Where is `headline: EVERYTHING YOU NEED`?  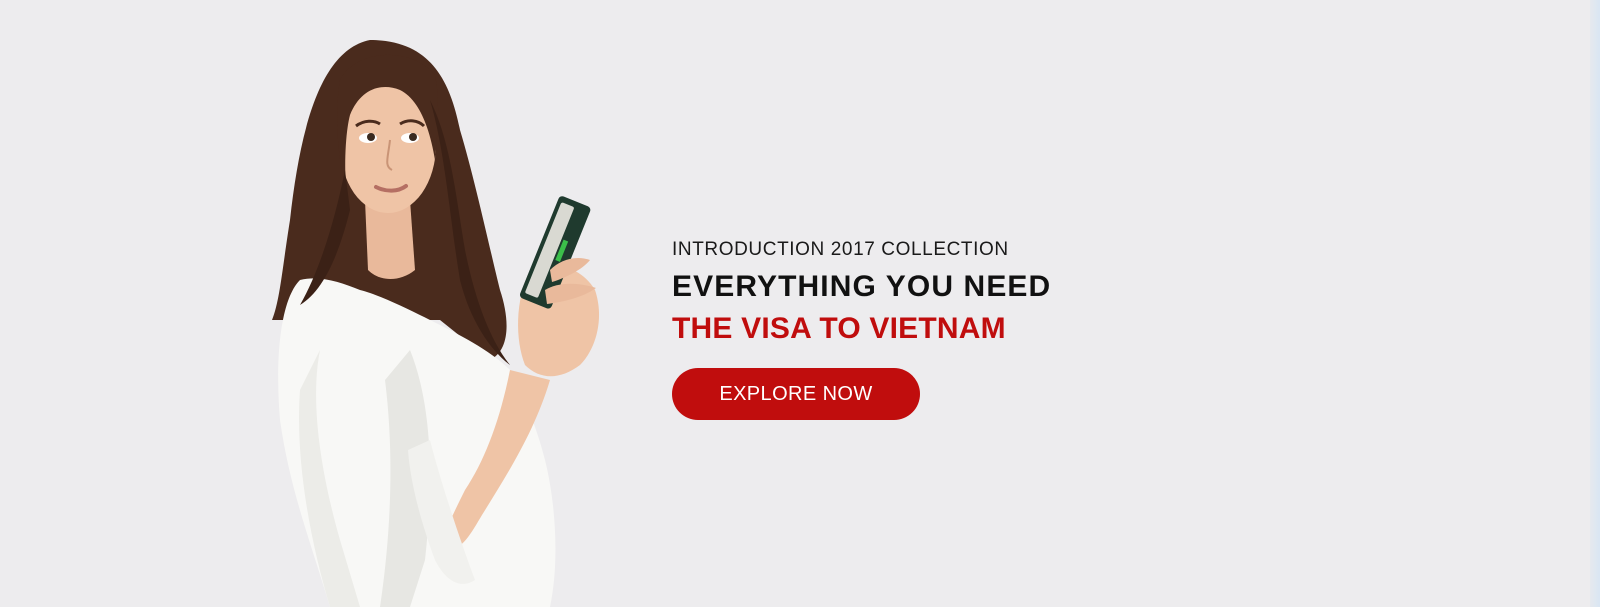
headline: EVERYTHING YOU NEED is located at coordinates (862, 286).